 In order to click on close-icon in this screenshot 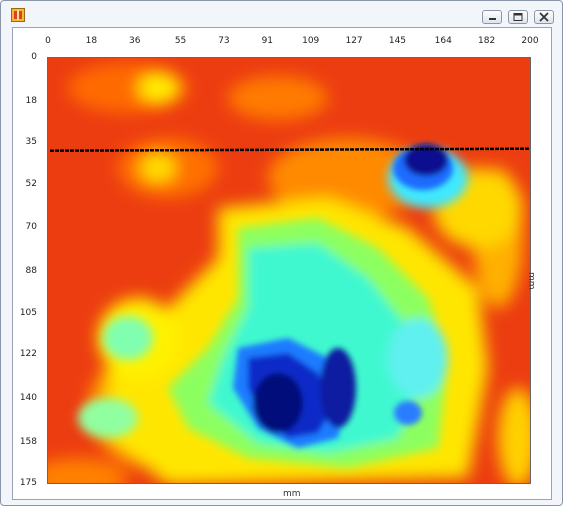, I will do `click(544, 17)`.